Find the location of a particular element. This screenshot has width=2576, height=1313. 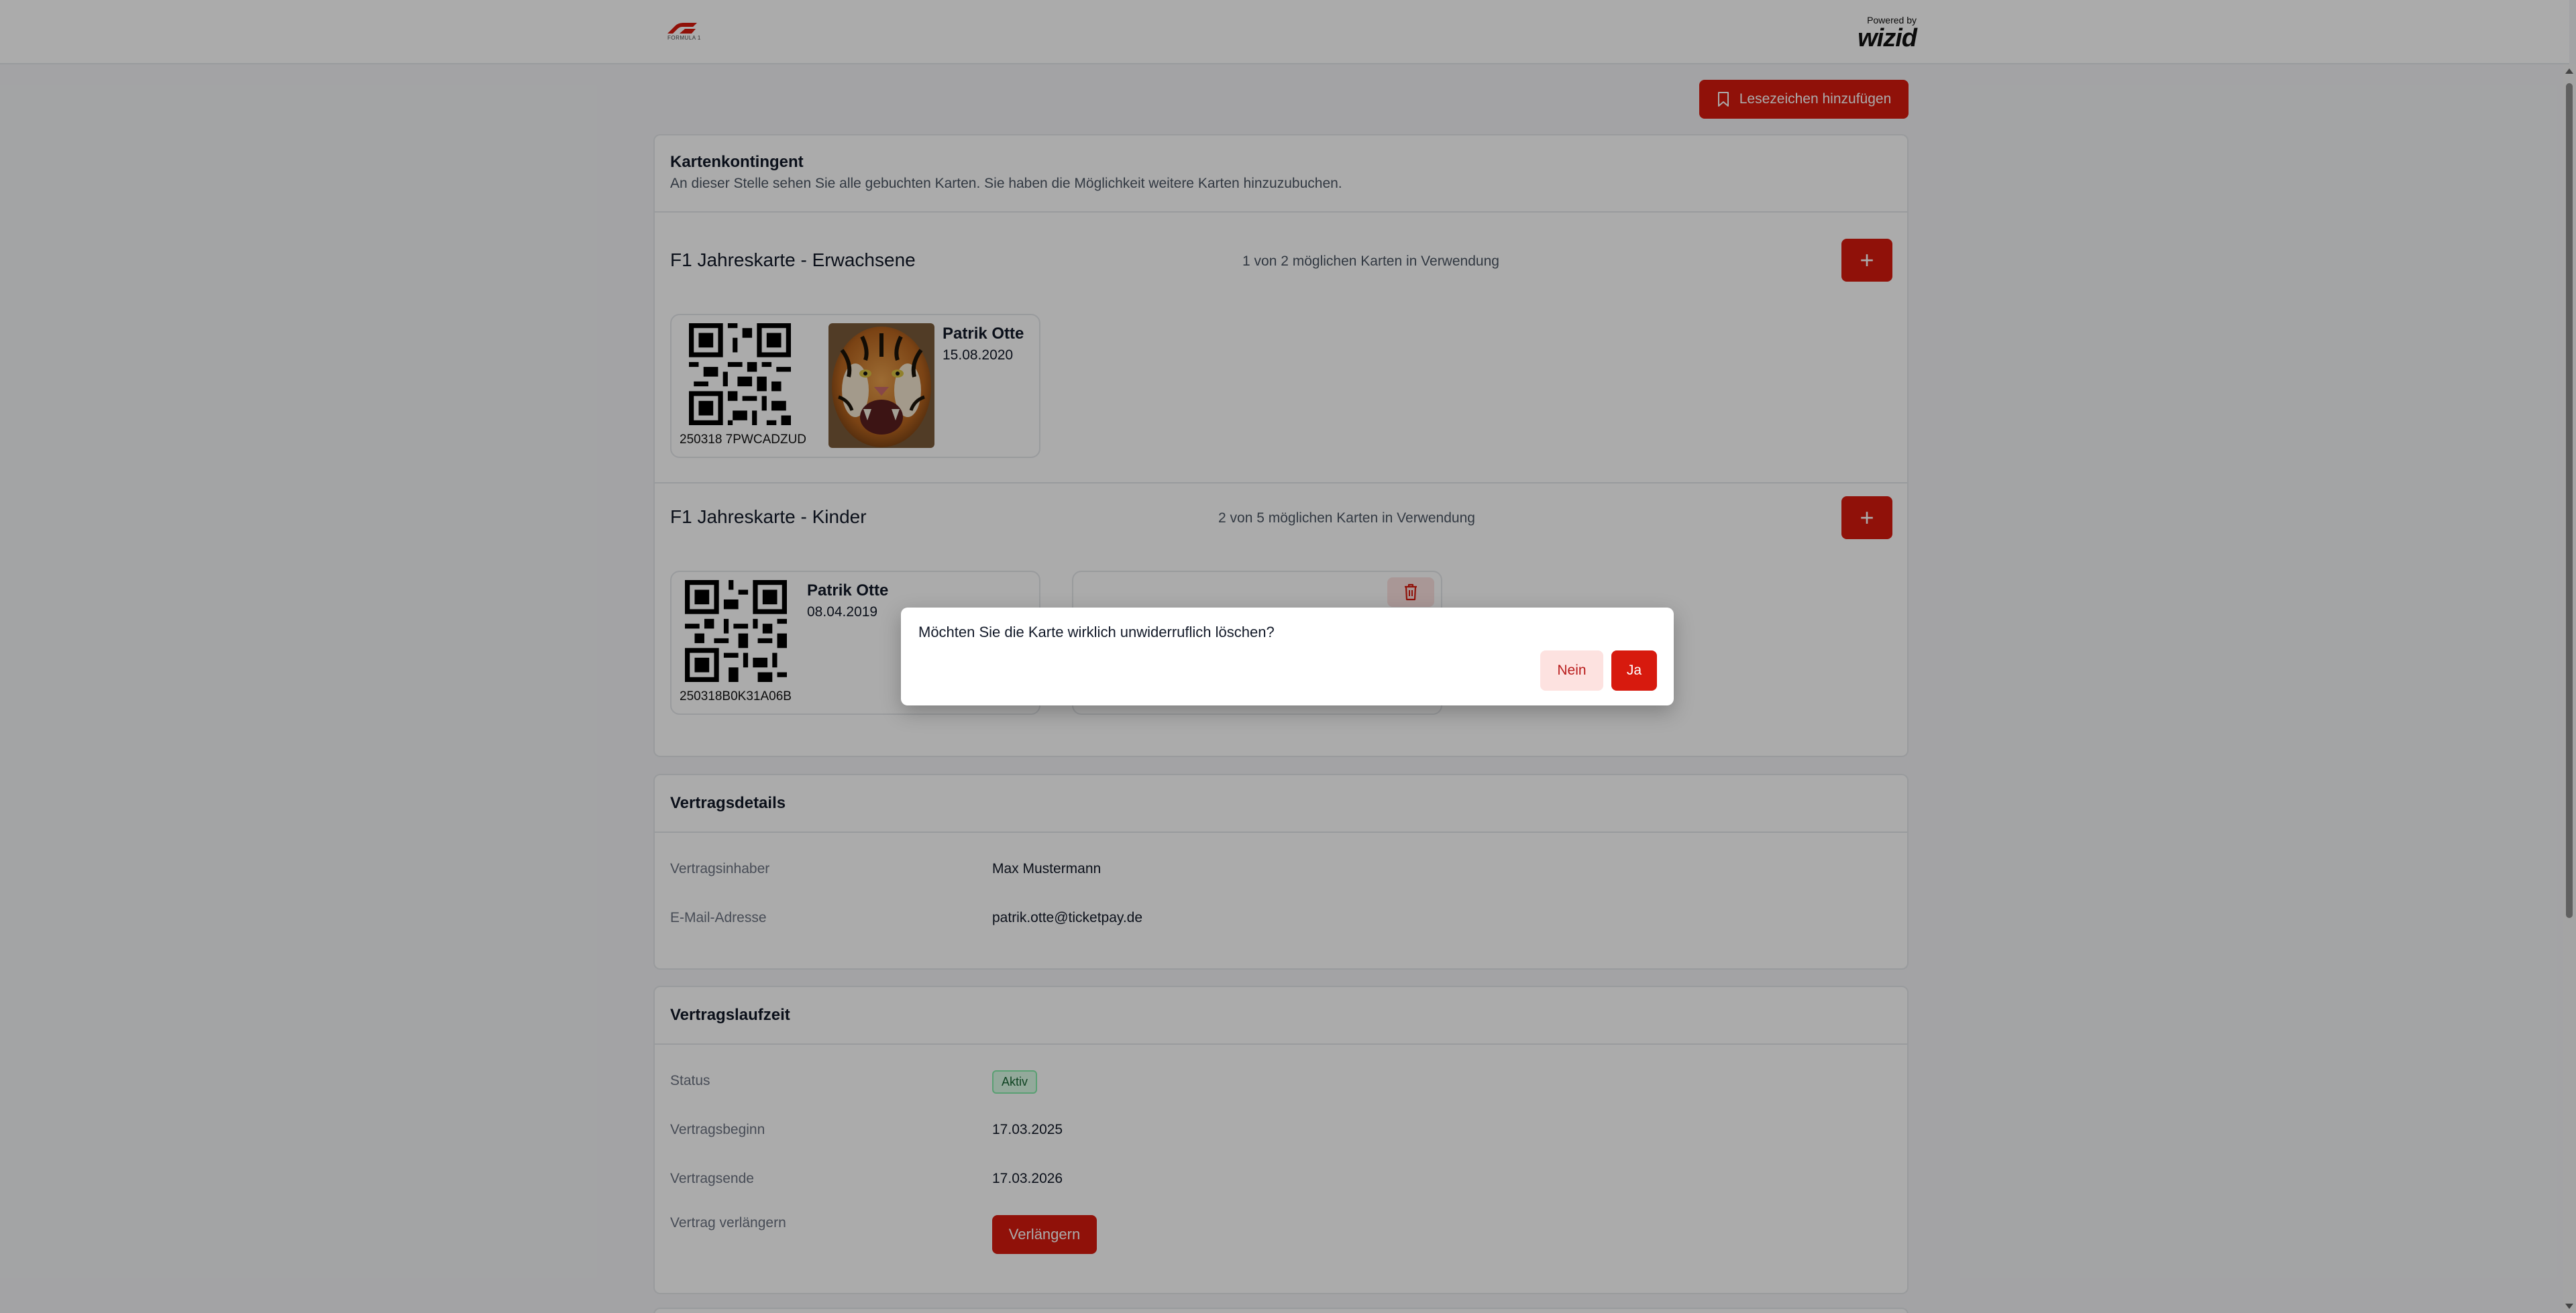

dialog-yes-button: Ja is located at coordinates (1634, 670).